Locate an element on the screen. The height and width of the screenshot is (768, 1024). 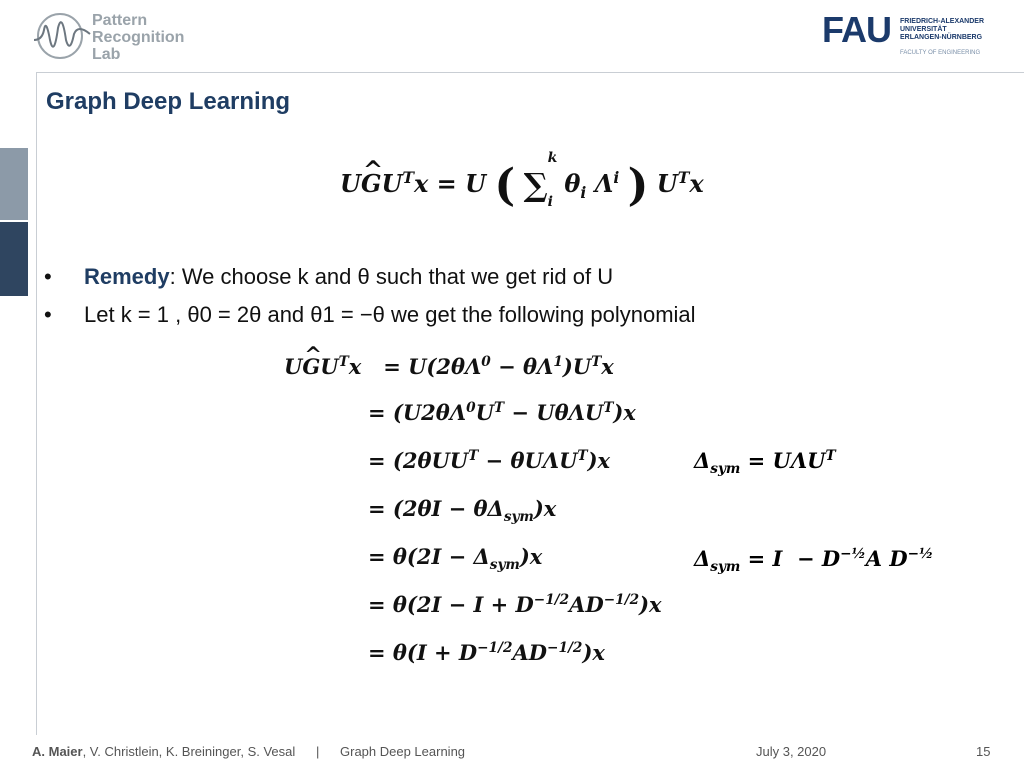
lab-name: Pattern Recognition Lab is located at coordinates (138, 37).